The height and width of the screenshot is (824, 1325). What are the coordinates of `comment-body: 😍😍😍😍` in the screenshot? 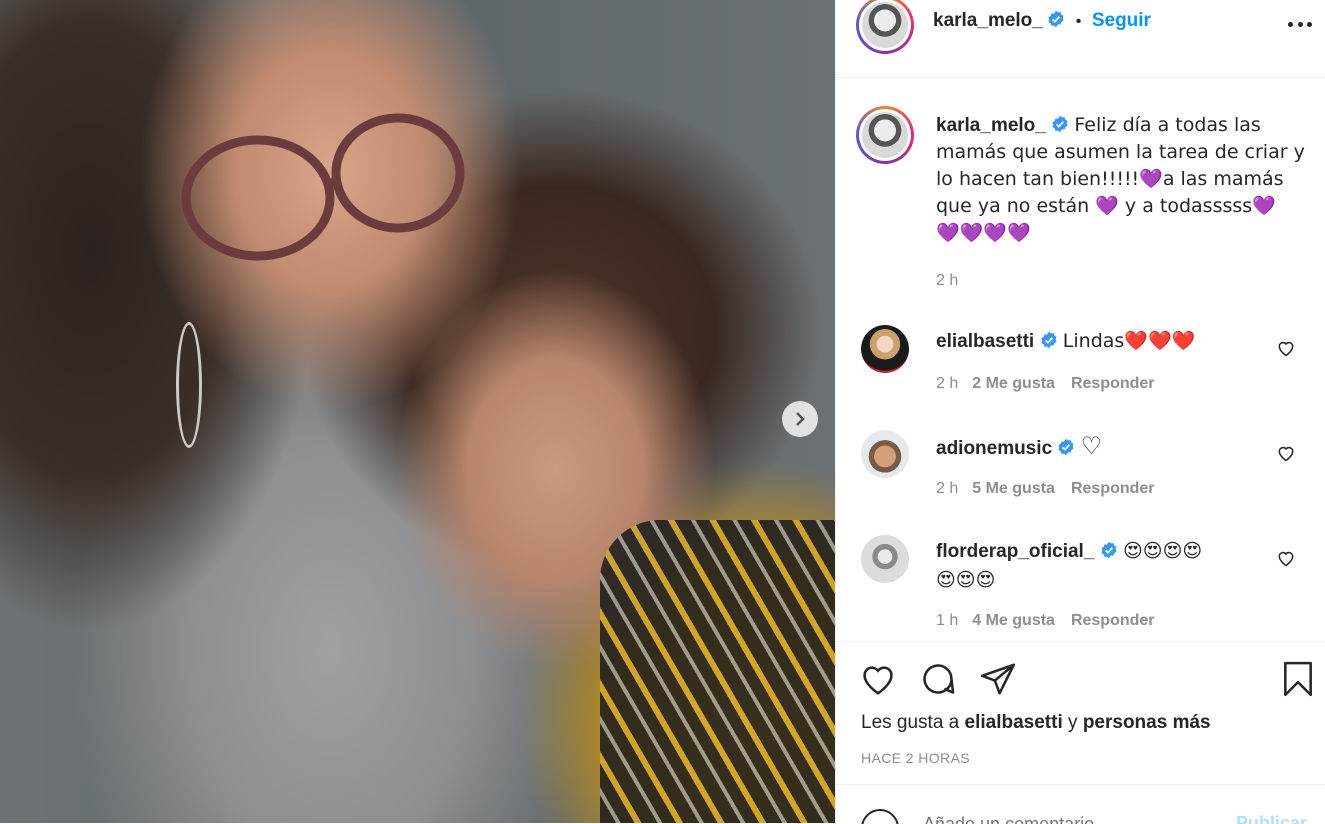 It's located at (1162, 551).